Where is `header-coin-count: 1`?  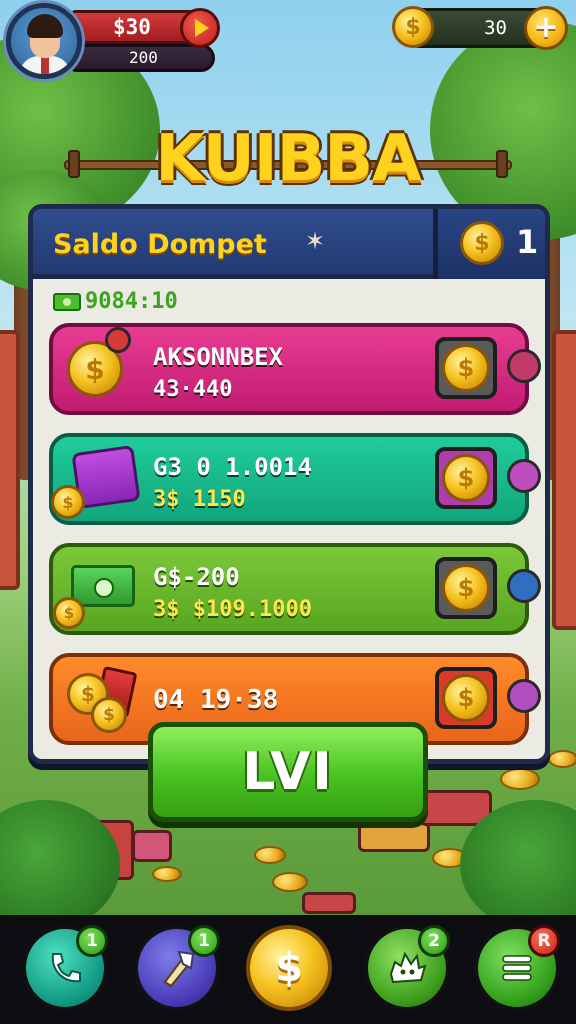
header-coin-count: 1 is located at coordinates (527, 242).